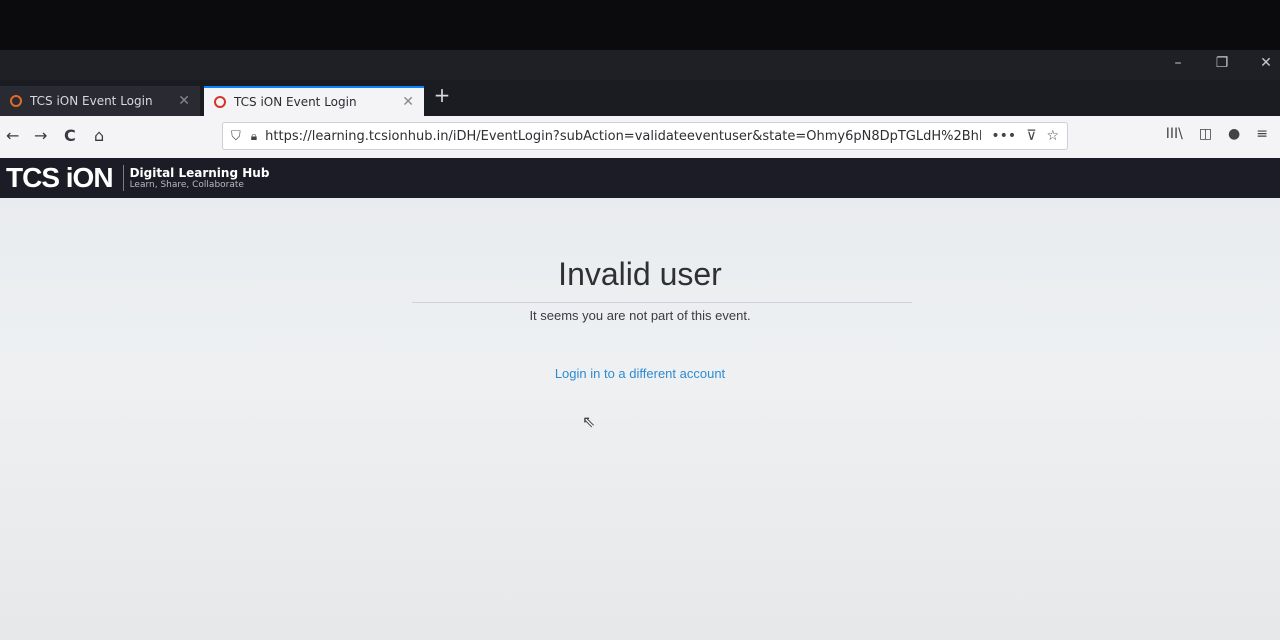 Image resolution: width=1280 pixels, height=640 pixels. What do you see at coordinates (1266, 63) in the screenshot?
I see `close-window-button: ✕` at bounding box center [1266, 63].